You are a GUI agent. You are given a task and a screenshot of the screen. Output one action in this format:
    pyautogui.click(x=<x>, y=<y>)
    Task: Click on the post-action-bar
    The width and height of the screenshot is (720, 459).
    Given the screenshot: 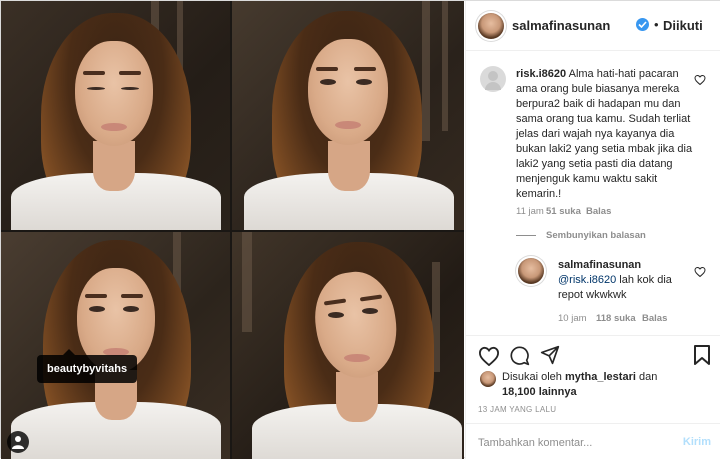 What is the action you would take?
    pyautogui.click(x=593, y=354)
    